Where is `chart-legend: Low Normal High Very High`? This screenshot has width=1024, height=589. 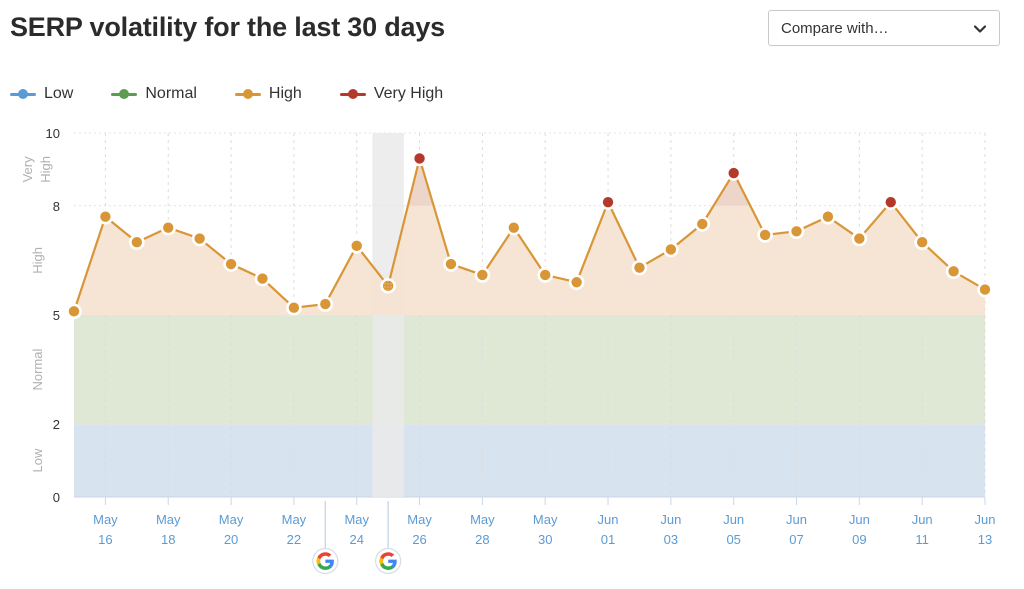
chart-legend: Low Normal High Very High is located at coordinates (245, 94).